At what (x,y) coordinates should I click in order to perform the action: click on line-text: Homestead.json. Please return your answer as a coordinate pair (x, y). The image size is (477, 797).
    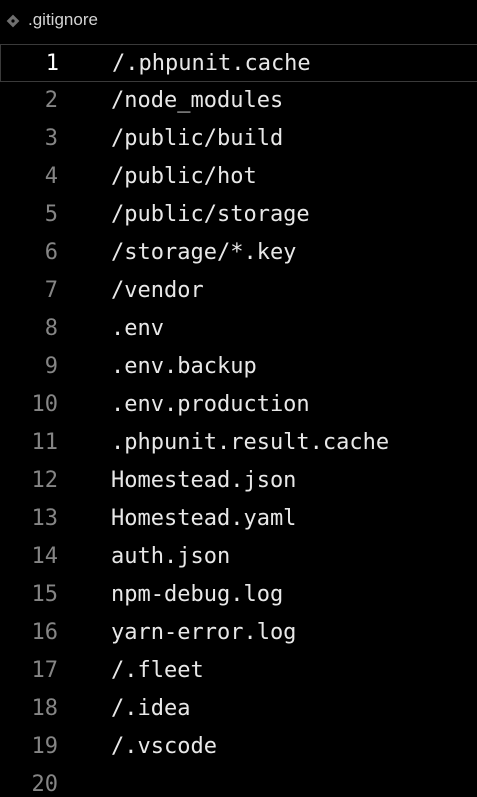
    Looking at the image, I should click on (203, 481).